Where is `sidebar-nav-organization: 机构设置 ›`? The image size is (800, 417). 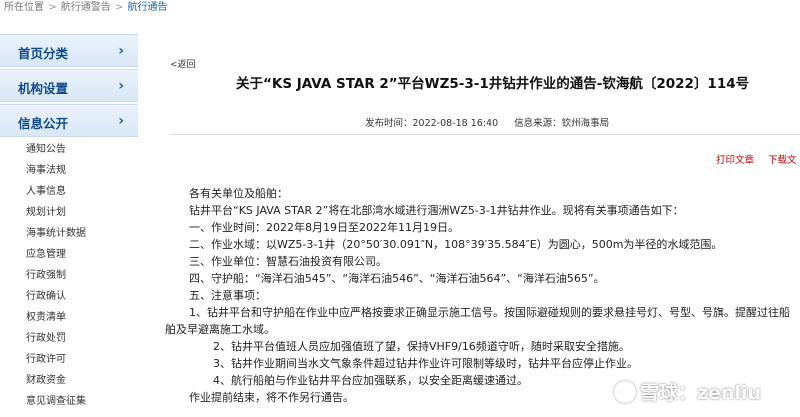 sidebar-nav-organization: 机构设置 › is located at coordinates (69, 85).